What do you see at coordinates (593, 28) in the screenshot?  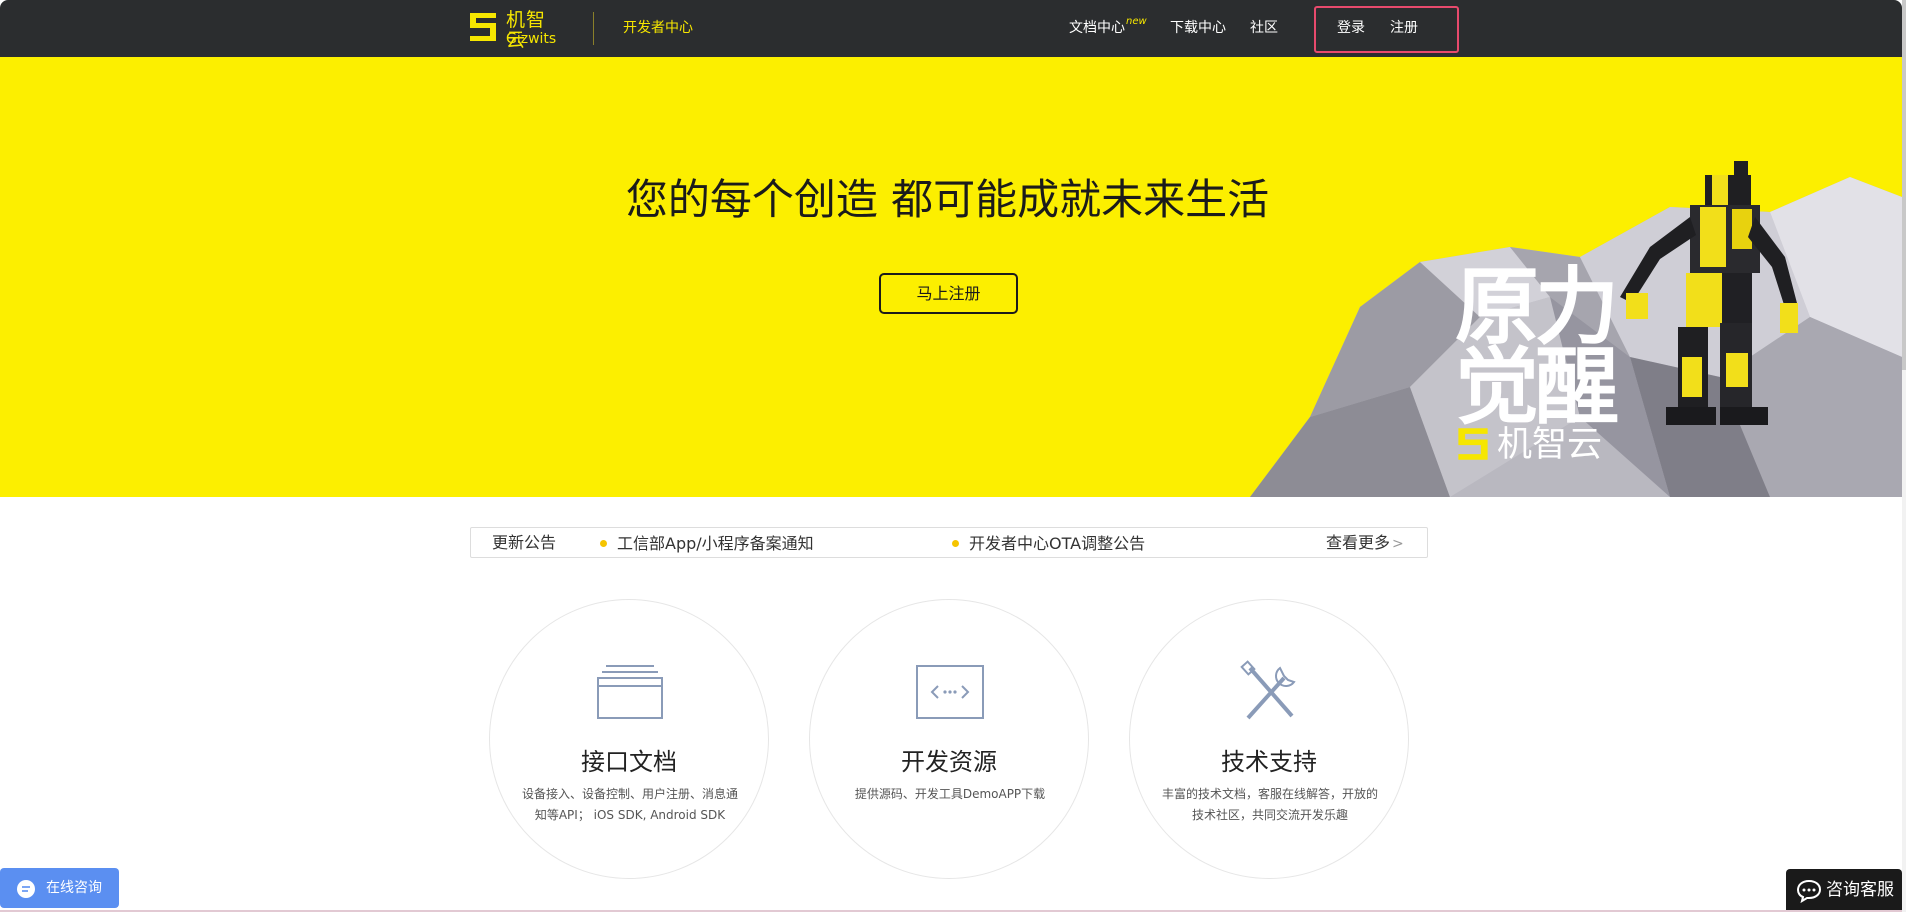 I see `header-divider` at bounding box center [593, 28].